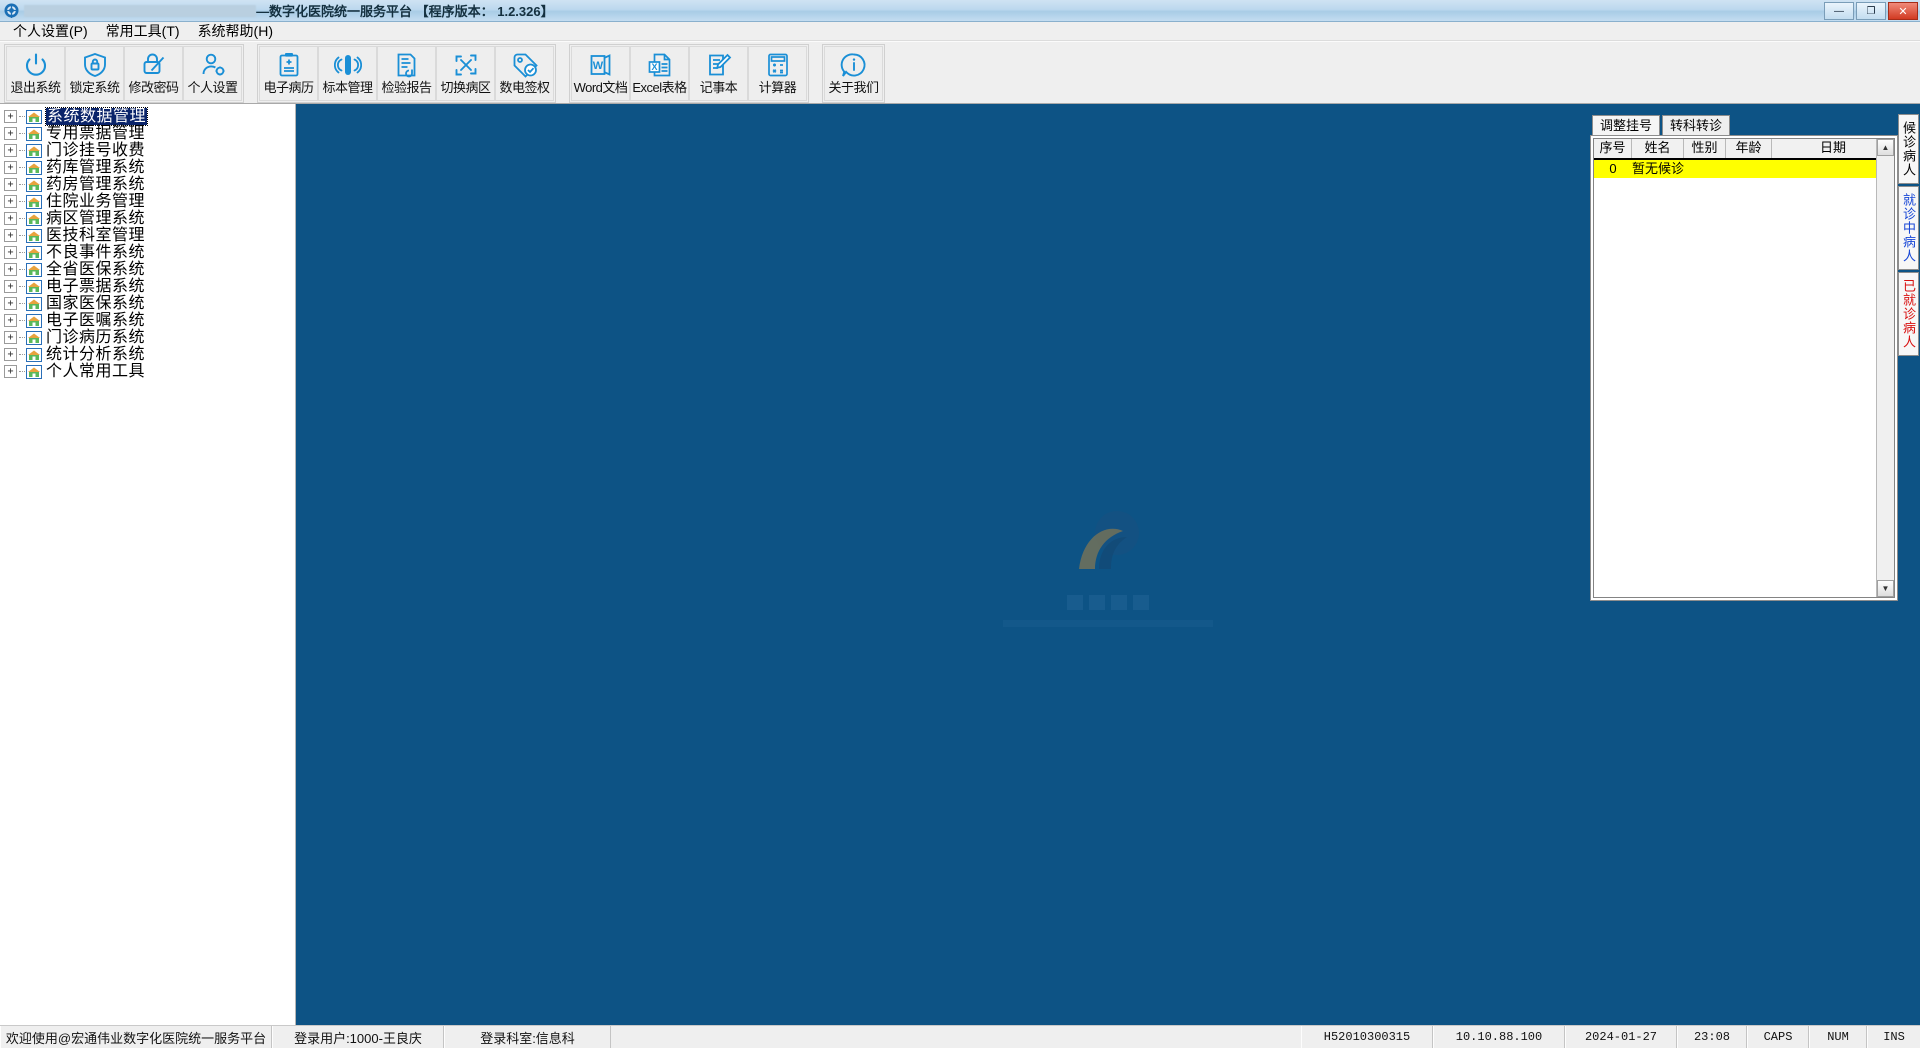 The image size is (1920, 1048). I want to click on toolbar-button-exit-system: 退出系统, so click(35, 73).